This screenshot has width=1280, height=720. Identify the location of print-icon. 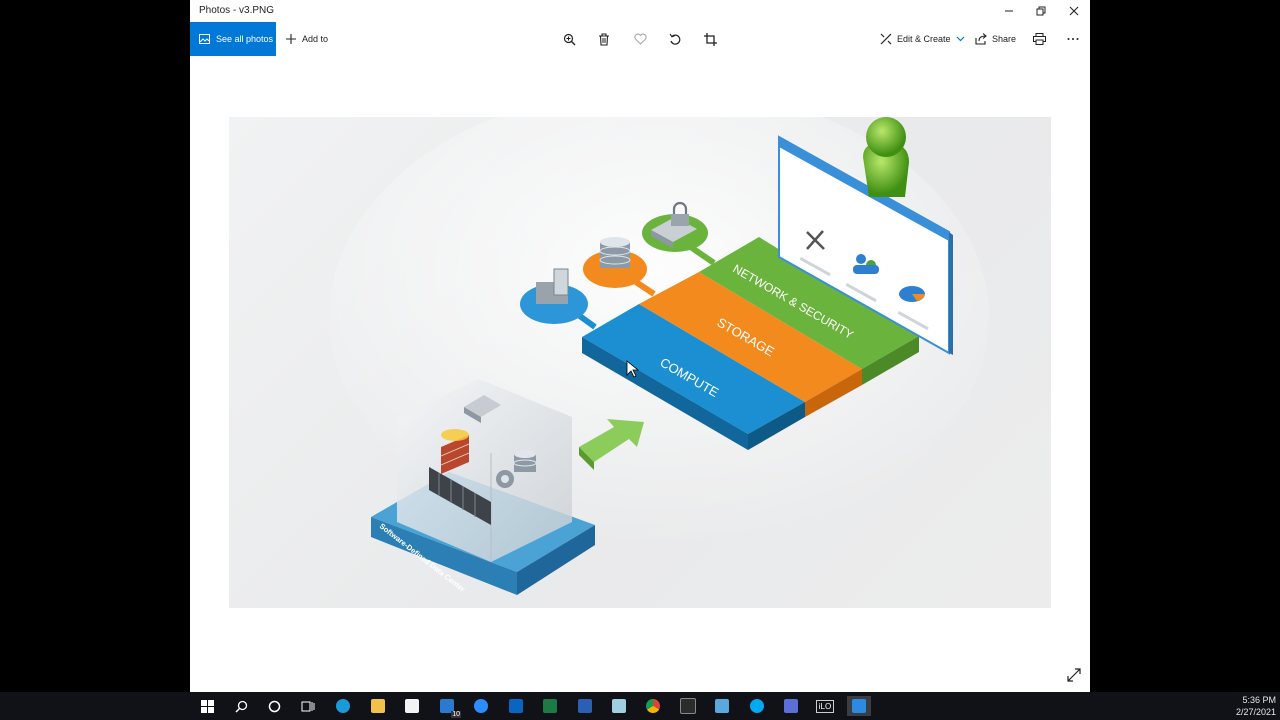
(1039, 39).